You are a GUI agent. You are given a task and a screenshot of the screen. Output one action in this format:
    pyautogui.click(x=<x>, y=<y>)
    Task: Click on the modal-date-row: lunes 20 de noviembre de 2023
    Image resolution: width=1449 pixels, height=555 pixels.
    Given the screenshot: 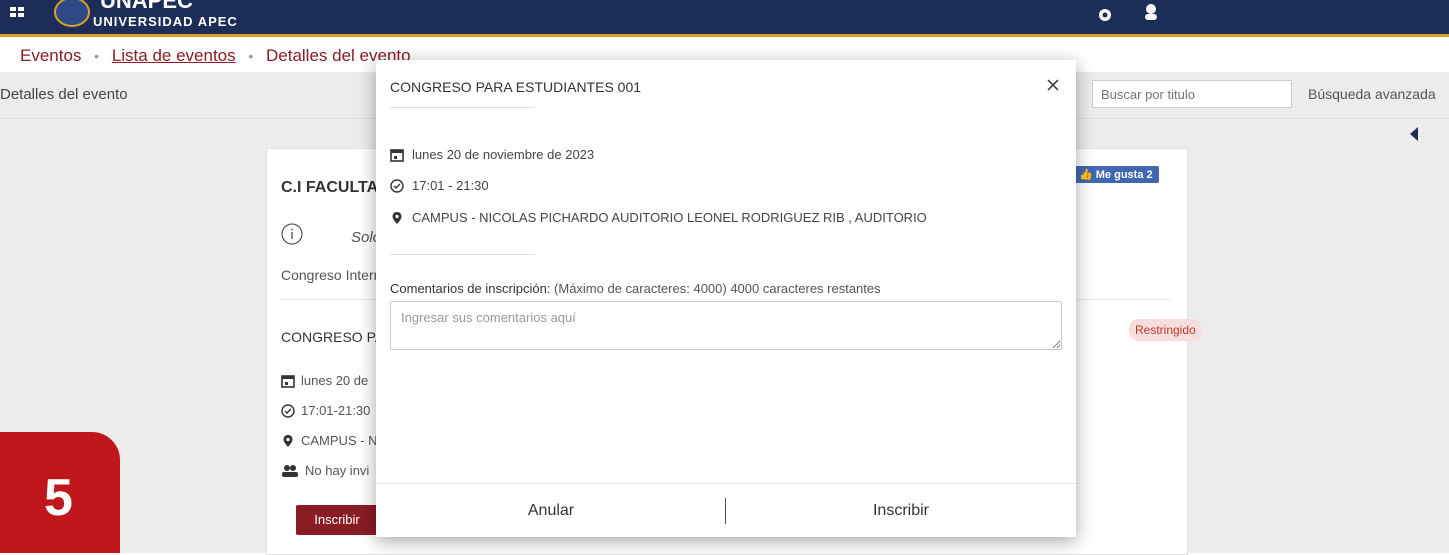 What is the action you would take?
    pyautogui.click(x=492, y=154)
    